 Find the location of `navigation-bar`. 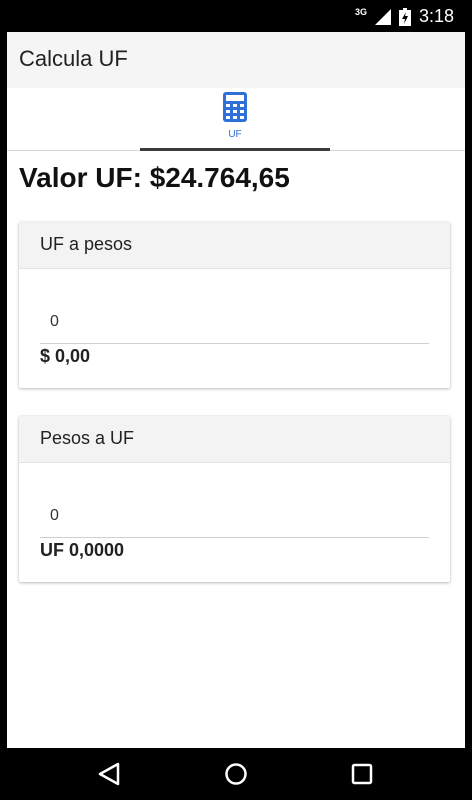

navigation-bar is located at coordinates (236, 774).